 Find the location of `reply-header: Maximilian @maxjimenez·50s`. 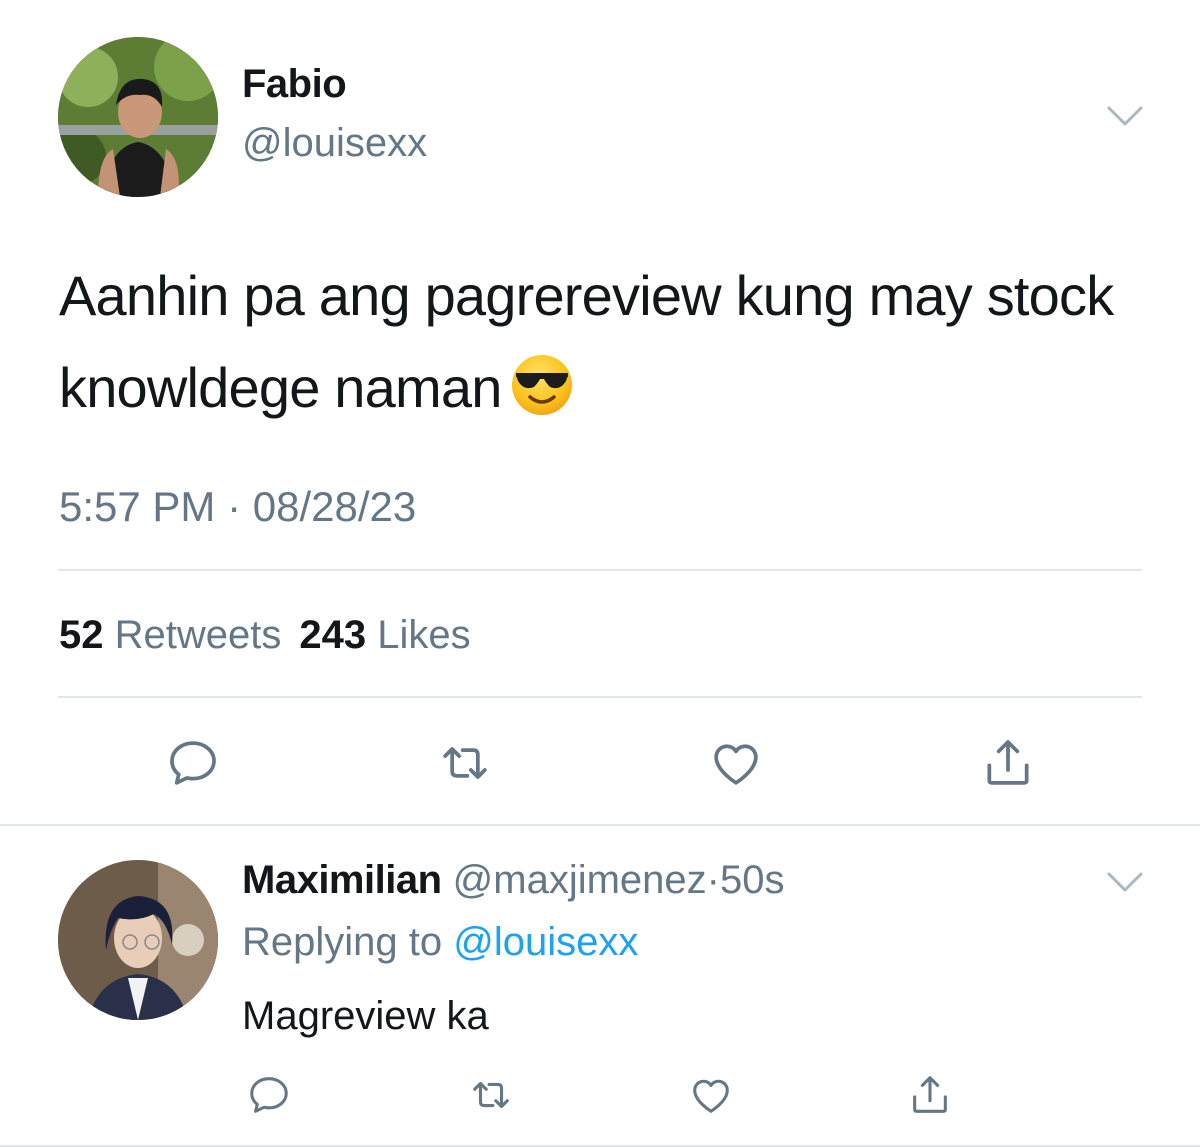

reply-header: Maximilian @maxjimenez·50s is located at coordinates (513, 880).